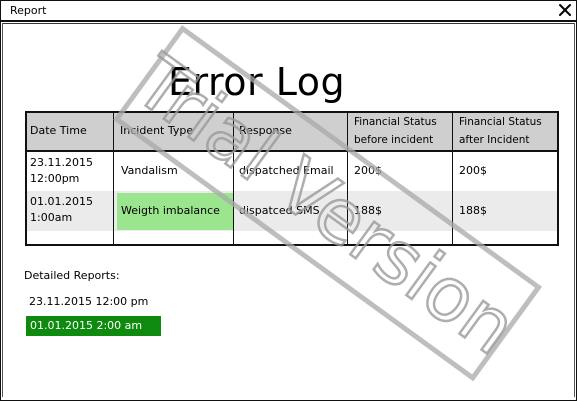 This screenshot has height=401, width=577. I want to click on table-row-1-before: 200$, so click(368, 171).